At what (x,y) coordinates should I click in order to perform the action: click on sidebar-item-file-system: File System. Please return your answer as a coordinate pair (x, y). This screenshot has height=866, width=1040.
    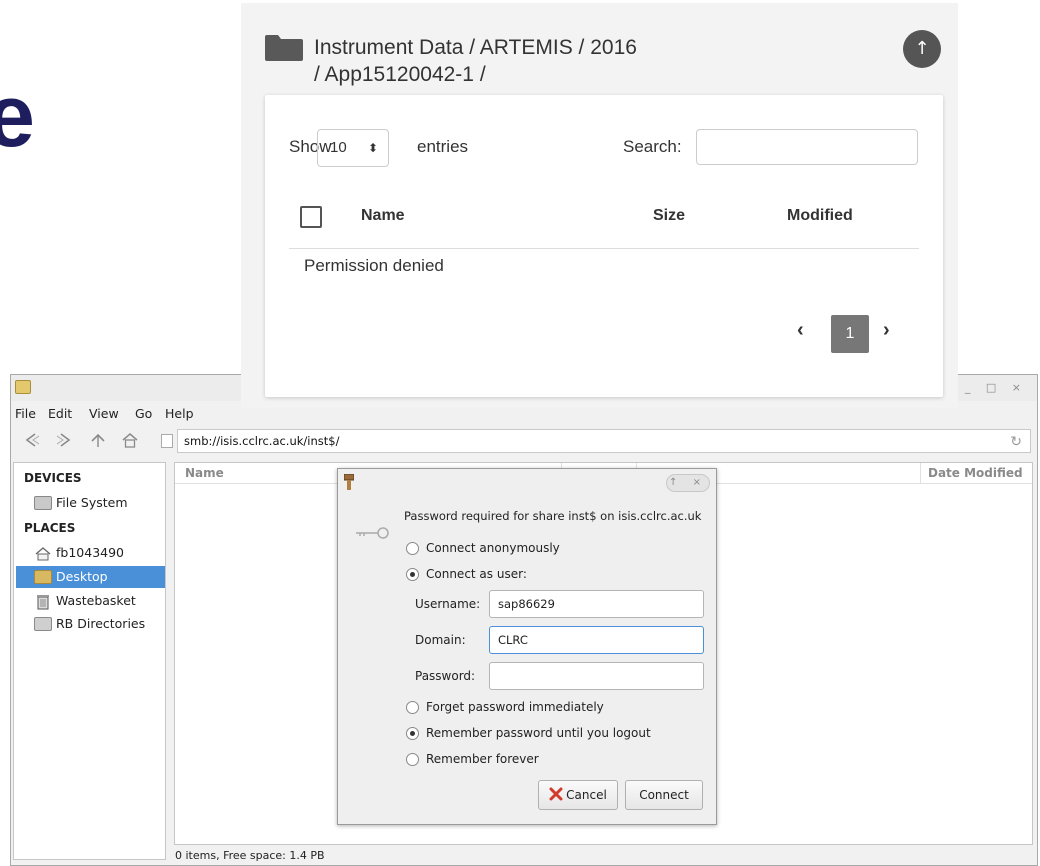
    Looking at the image, I should click on (90, 503).